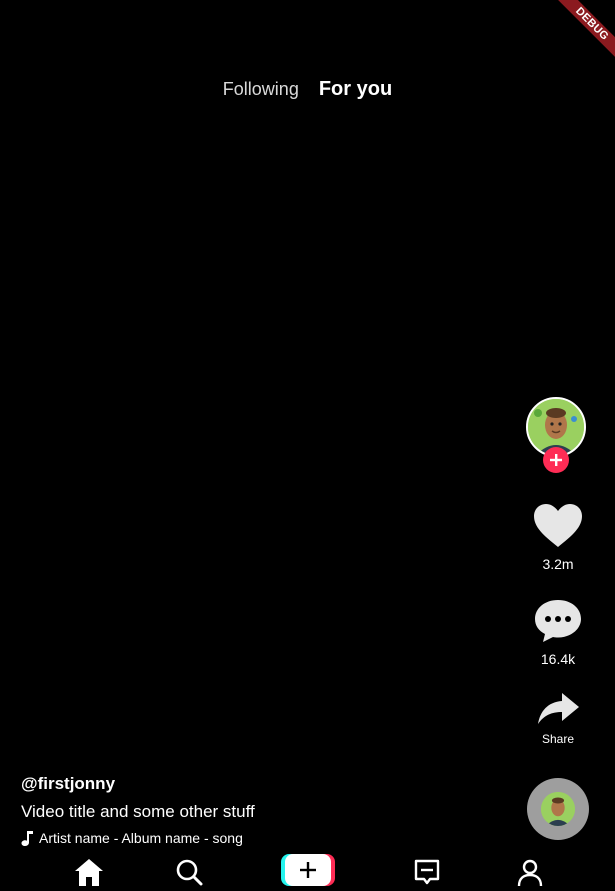 The image size is (615, 891). I want to click on nav-search, so click(189, 874).